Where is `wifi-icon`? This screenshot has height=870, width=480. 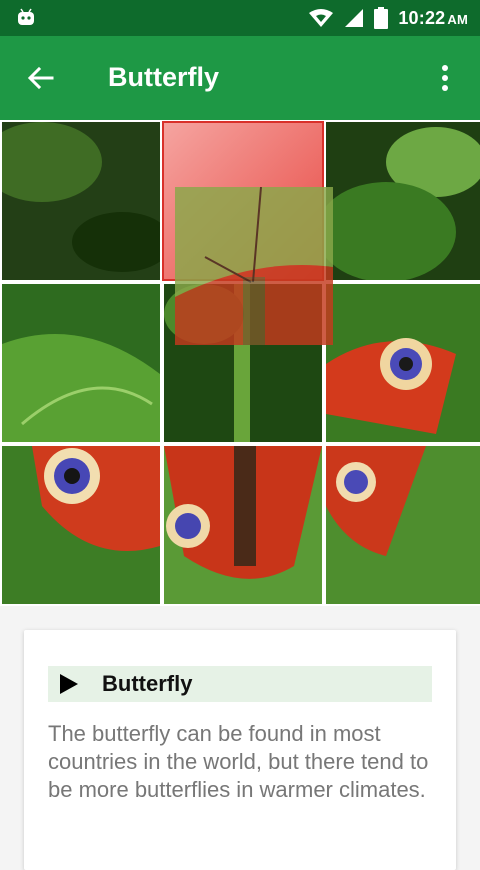 wifi-icon is located at coordinates (321, 18).